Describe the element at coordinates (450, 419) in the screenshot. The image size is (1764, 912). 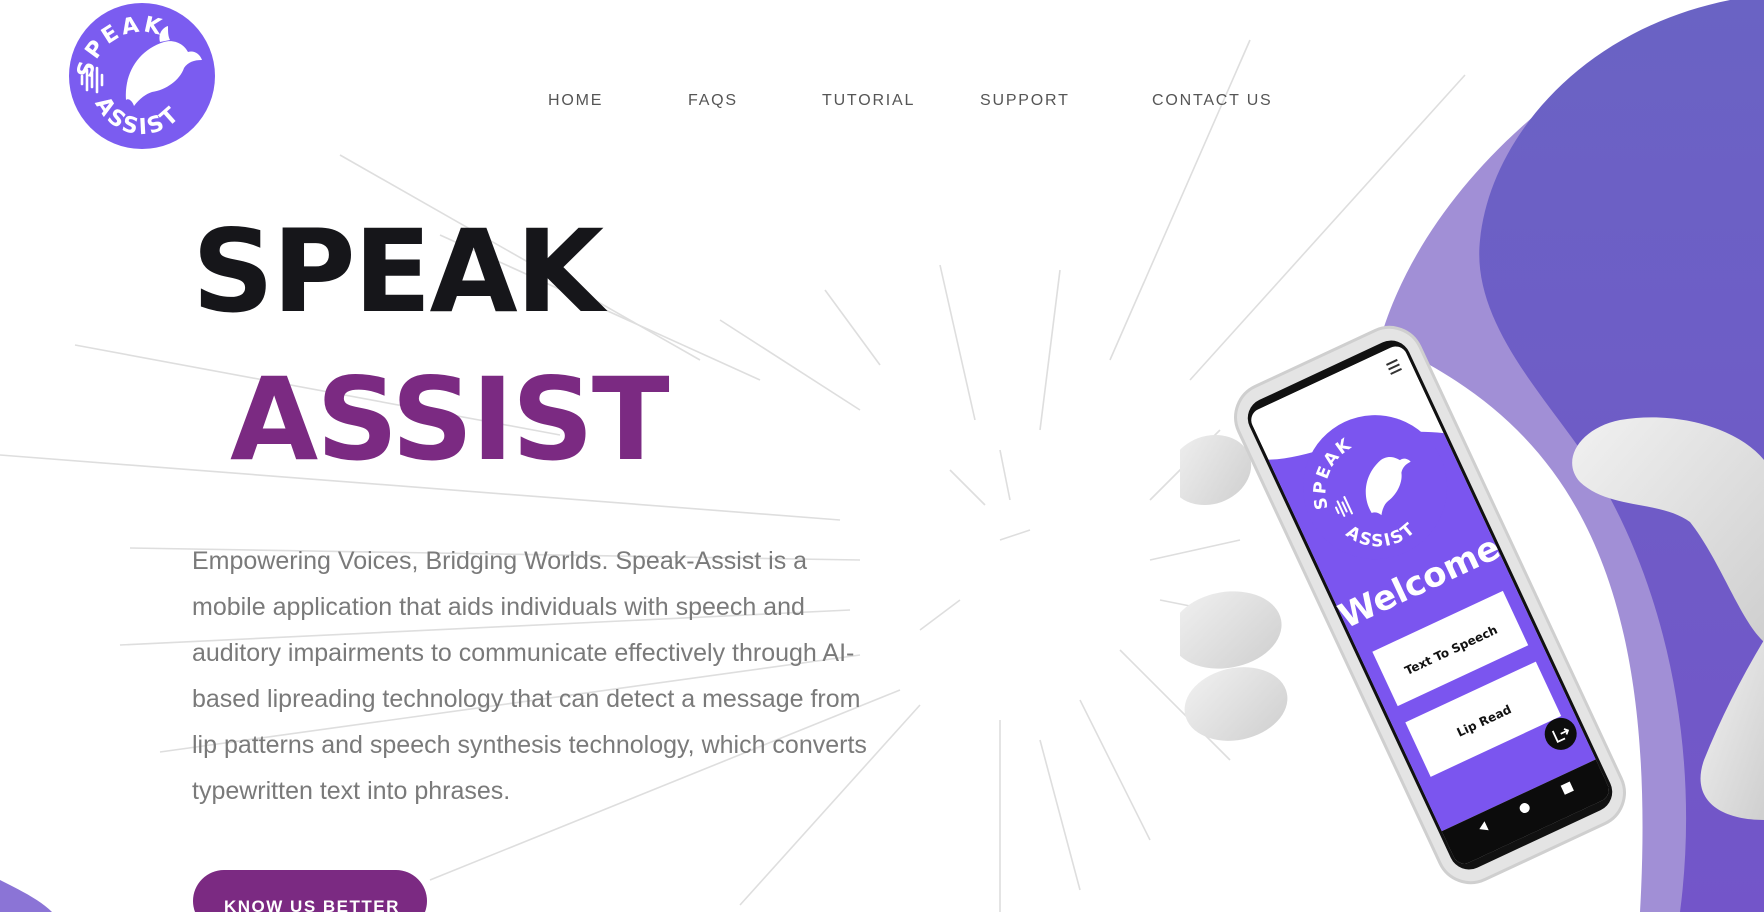
I see `hero-title-line2: ASSIST` at that location.